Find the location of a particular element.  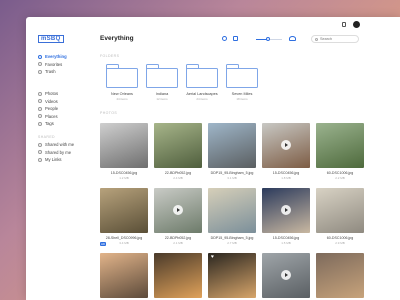

new-folder-icon is located at coordinates (235, 38).